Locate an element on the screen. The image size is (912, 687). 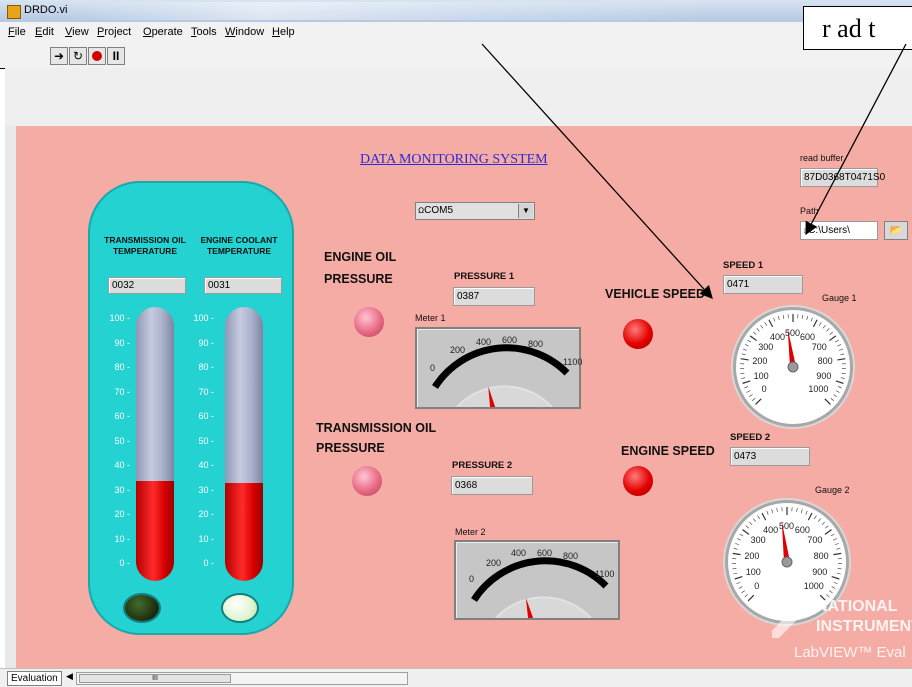
meter2-tick: 400 is located at coordinates (518, 553).